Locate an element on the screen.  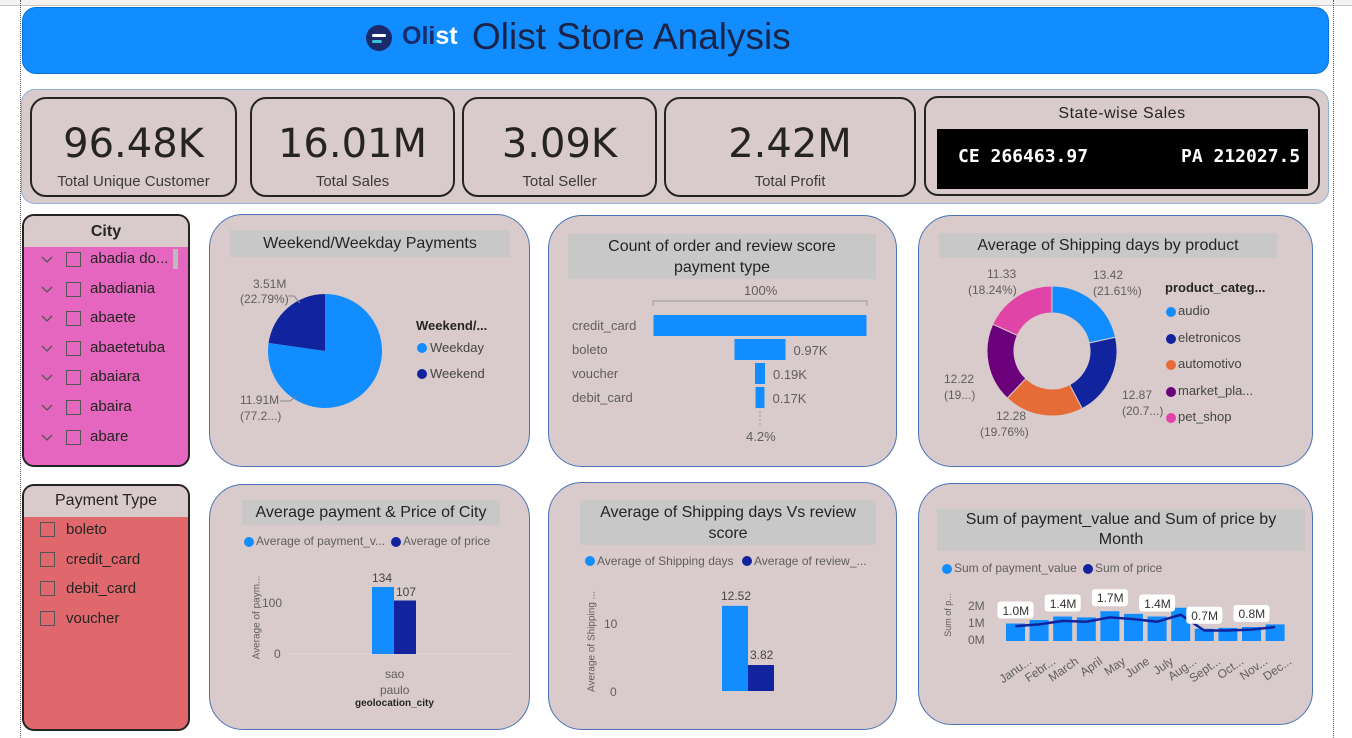
city-slicer-item: abadiania is located at coordinates (110, 292).